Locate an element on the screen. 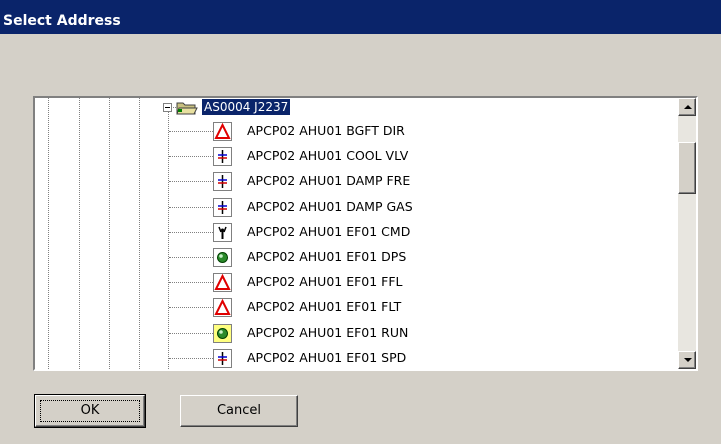 This screenshot has width=721, height=444. tree-node-label: APCP02 AHU01 EF01 FFL is located at coordinates (325, 282).